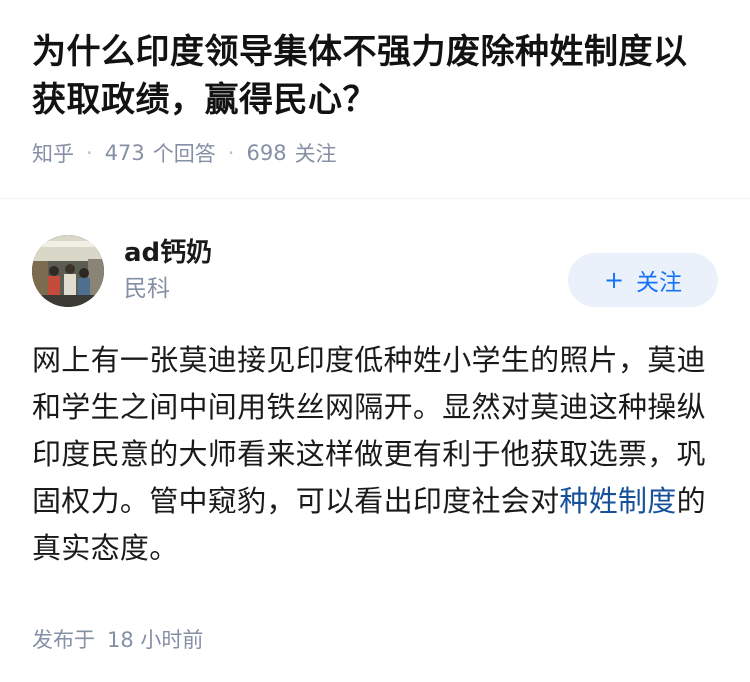  I want to click on avatar, so click(68, 271).